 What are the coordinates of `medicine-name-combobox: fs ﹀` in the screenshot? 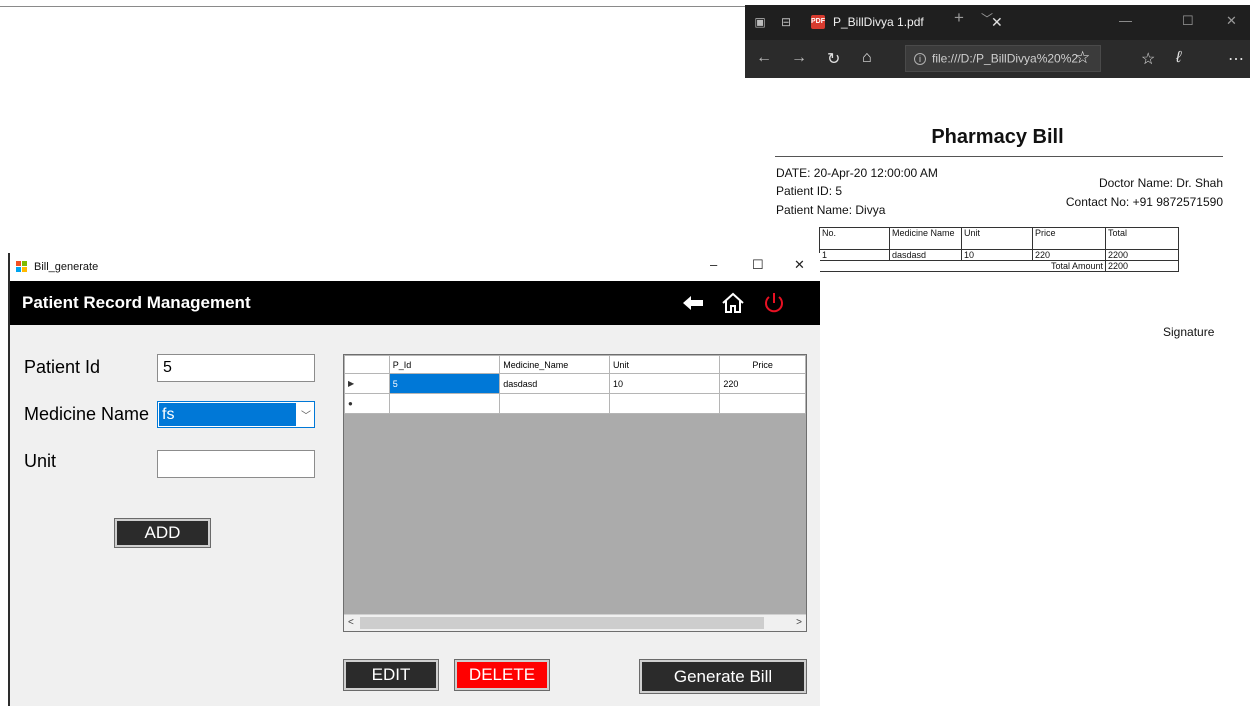 It's located at (236, 414).